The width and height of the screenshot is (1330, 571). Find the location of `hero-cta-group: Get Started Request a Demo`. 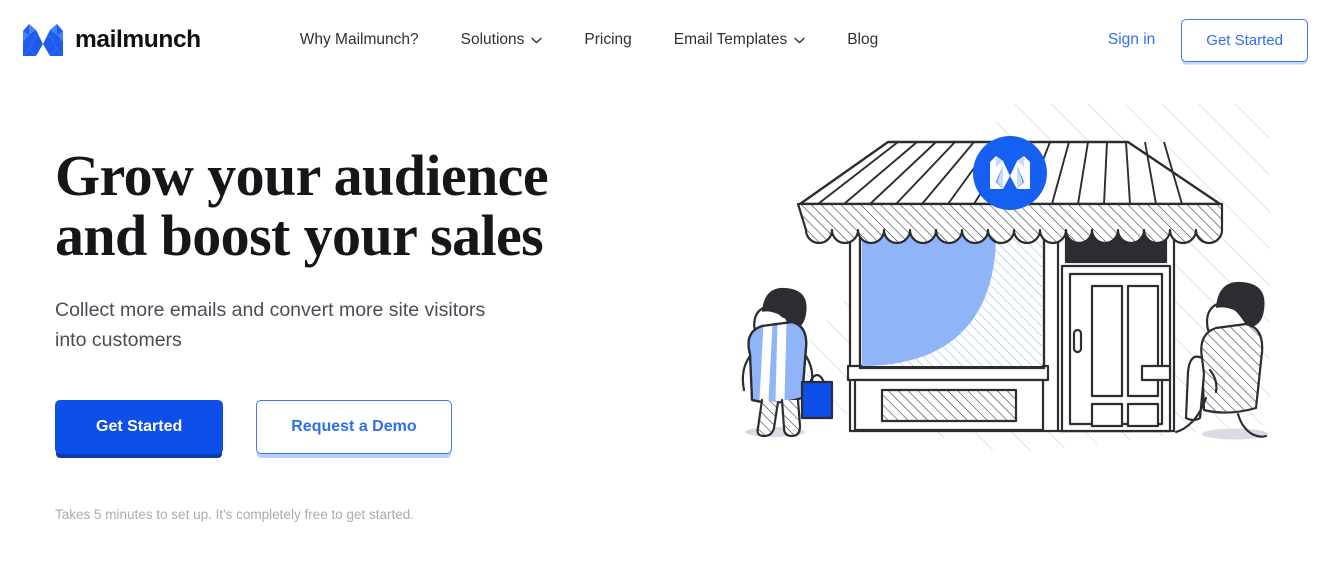

hero-cta-group: Get Started Request a Demo is located at coordinates (377, 427).